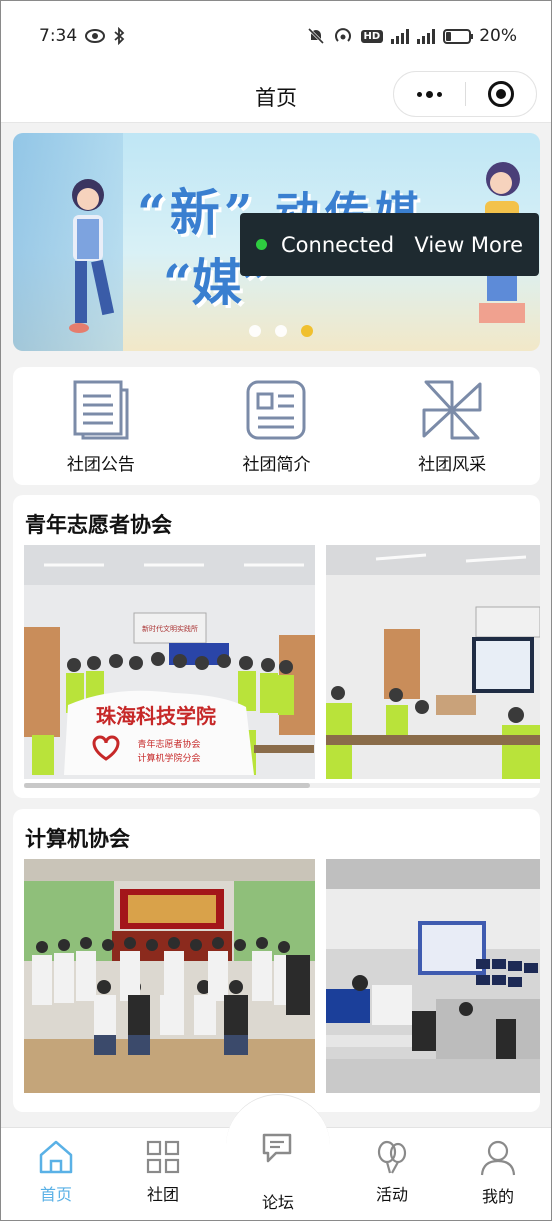 The width and height of the screenshot is (552, 1221). Describe the element at coordinates (452, 464) in the screenshot. I see `quick-menu-label: 社团风采` at that location.